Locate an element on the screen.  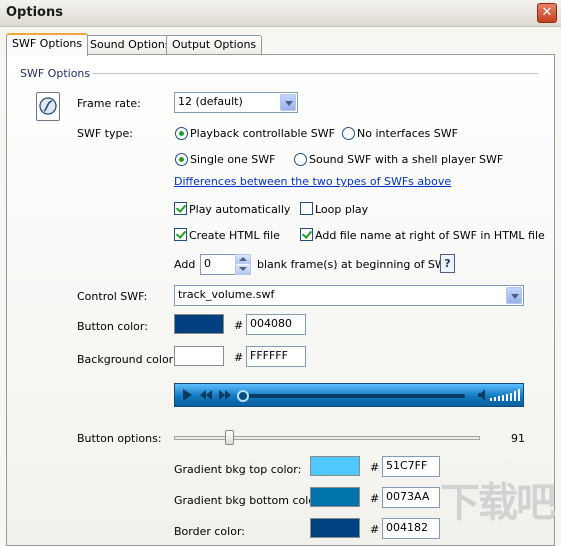
frame-rate-value: 12 (default) is located at coordinates (210, 101).